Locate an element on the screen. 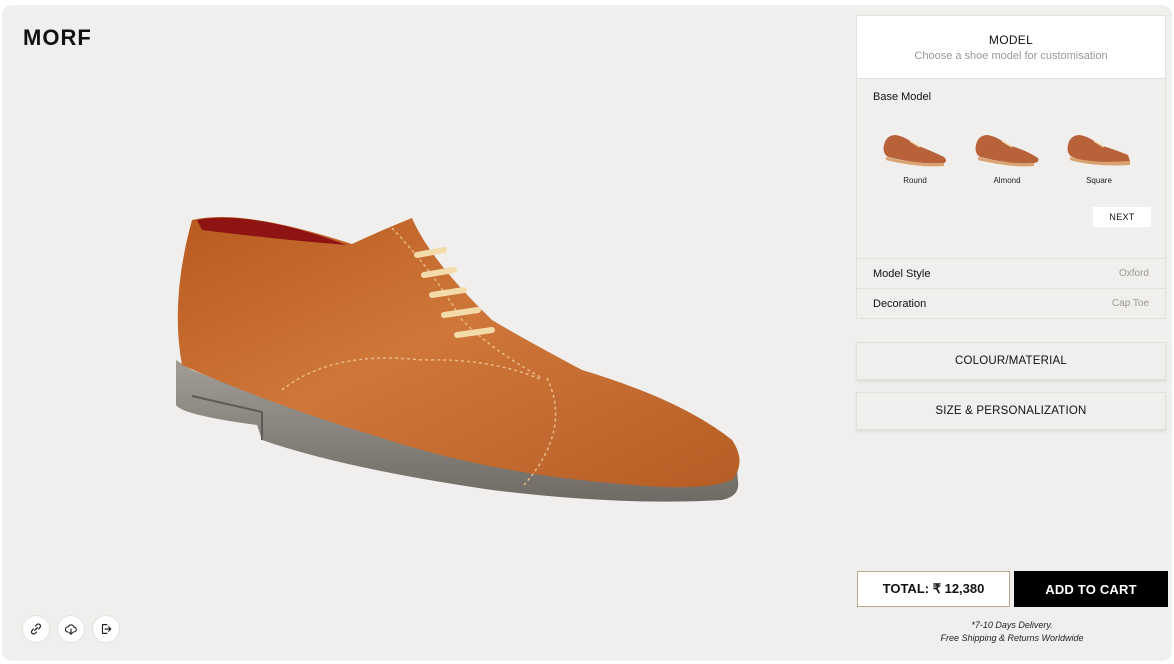  save-design-button is located at coordinates (71, 629).